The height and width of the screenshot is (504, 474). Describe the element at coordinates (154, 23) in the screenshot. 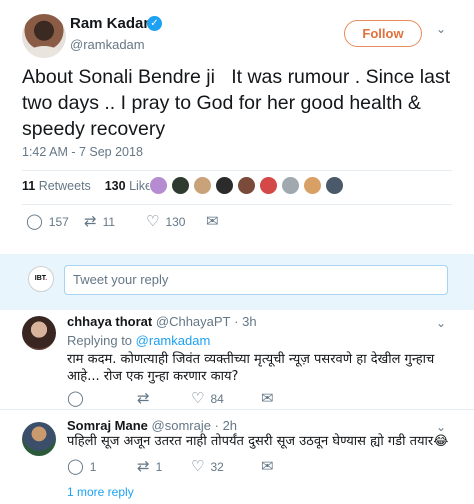

I see `verified-badge-icon: ✓` at that location.